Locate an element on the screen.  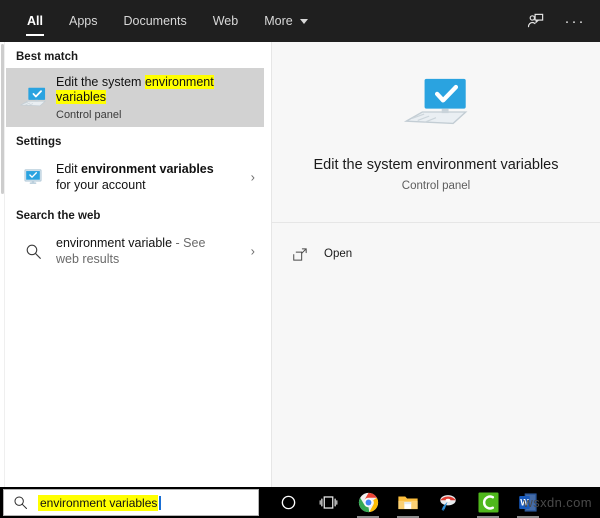
tab-all-label: All is located at coordinates (35, 21).